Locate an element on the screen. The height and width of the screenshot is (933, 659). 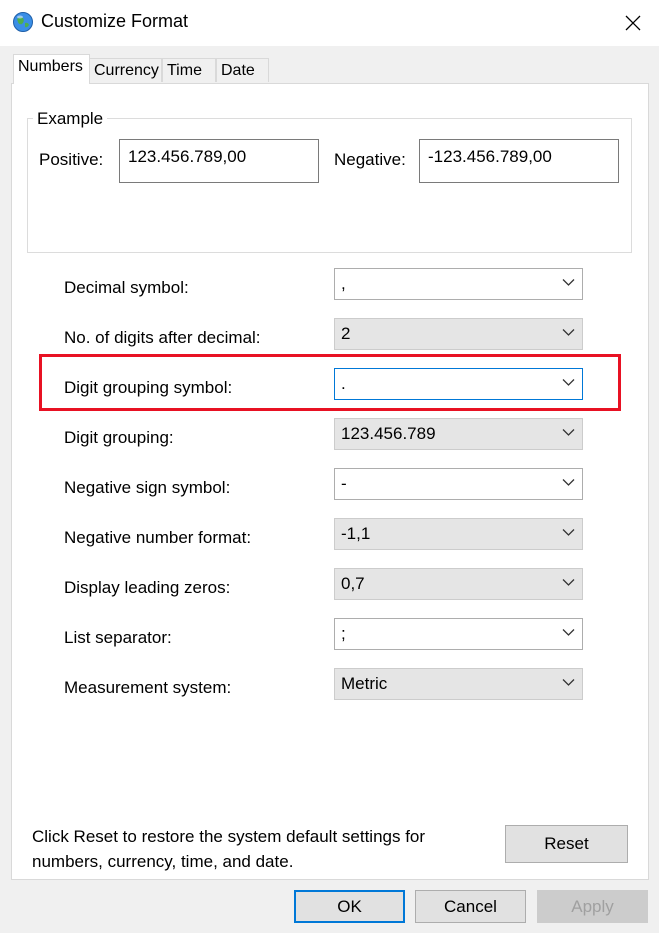
negative-number-format-select: -1,1 is located at coordinates (458, 534).